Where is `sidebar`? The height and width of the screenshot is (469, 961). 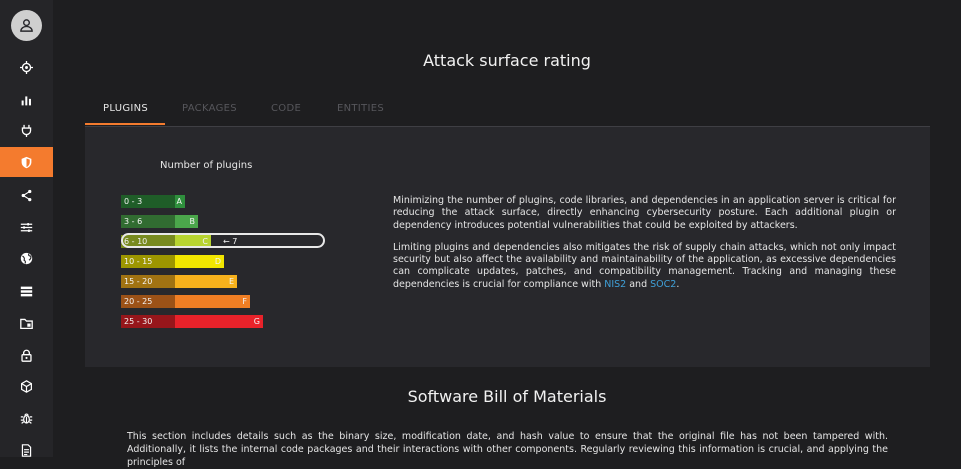 sidebar is located at coordinates (26, 228).